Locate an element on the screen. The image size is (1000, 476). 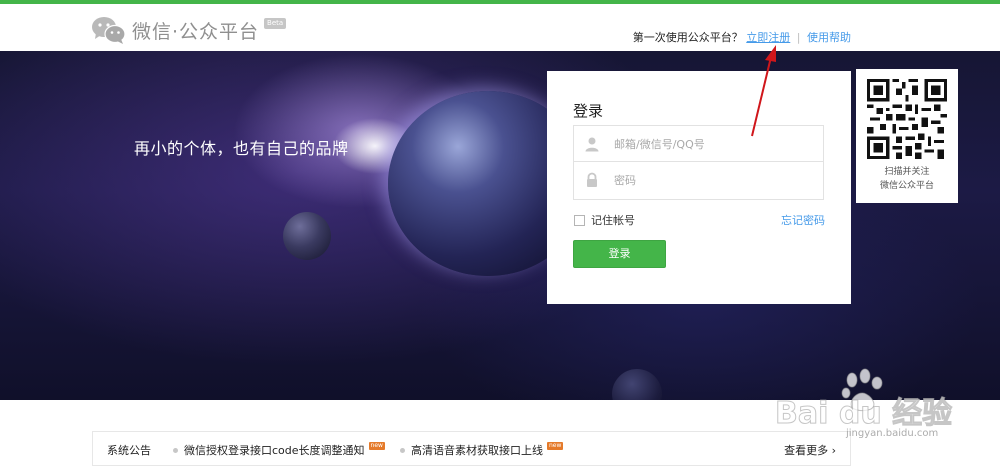
announcement-item: 高清语音素材获取接口上线 new is located at coordinates (482, 450).